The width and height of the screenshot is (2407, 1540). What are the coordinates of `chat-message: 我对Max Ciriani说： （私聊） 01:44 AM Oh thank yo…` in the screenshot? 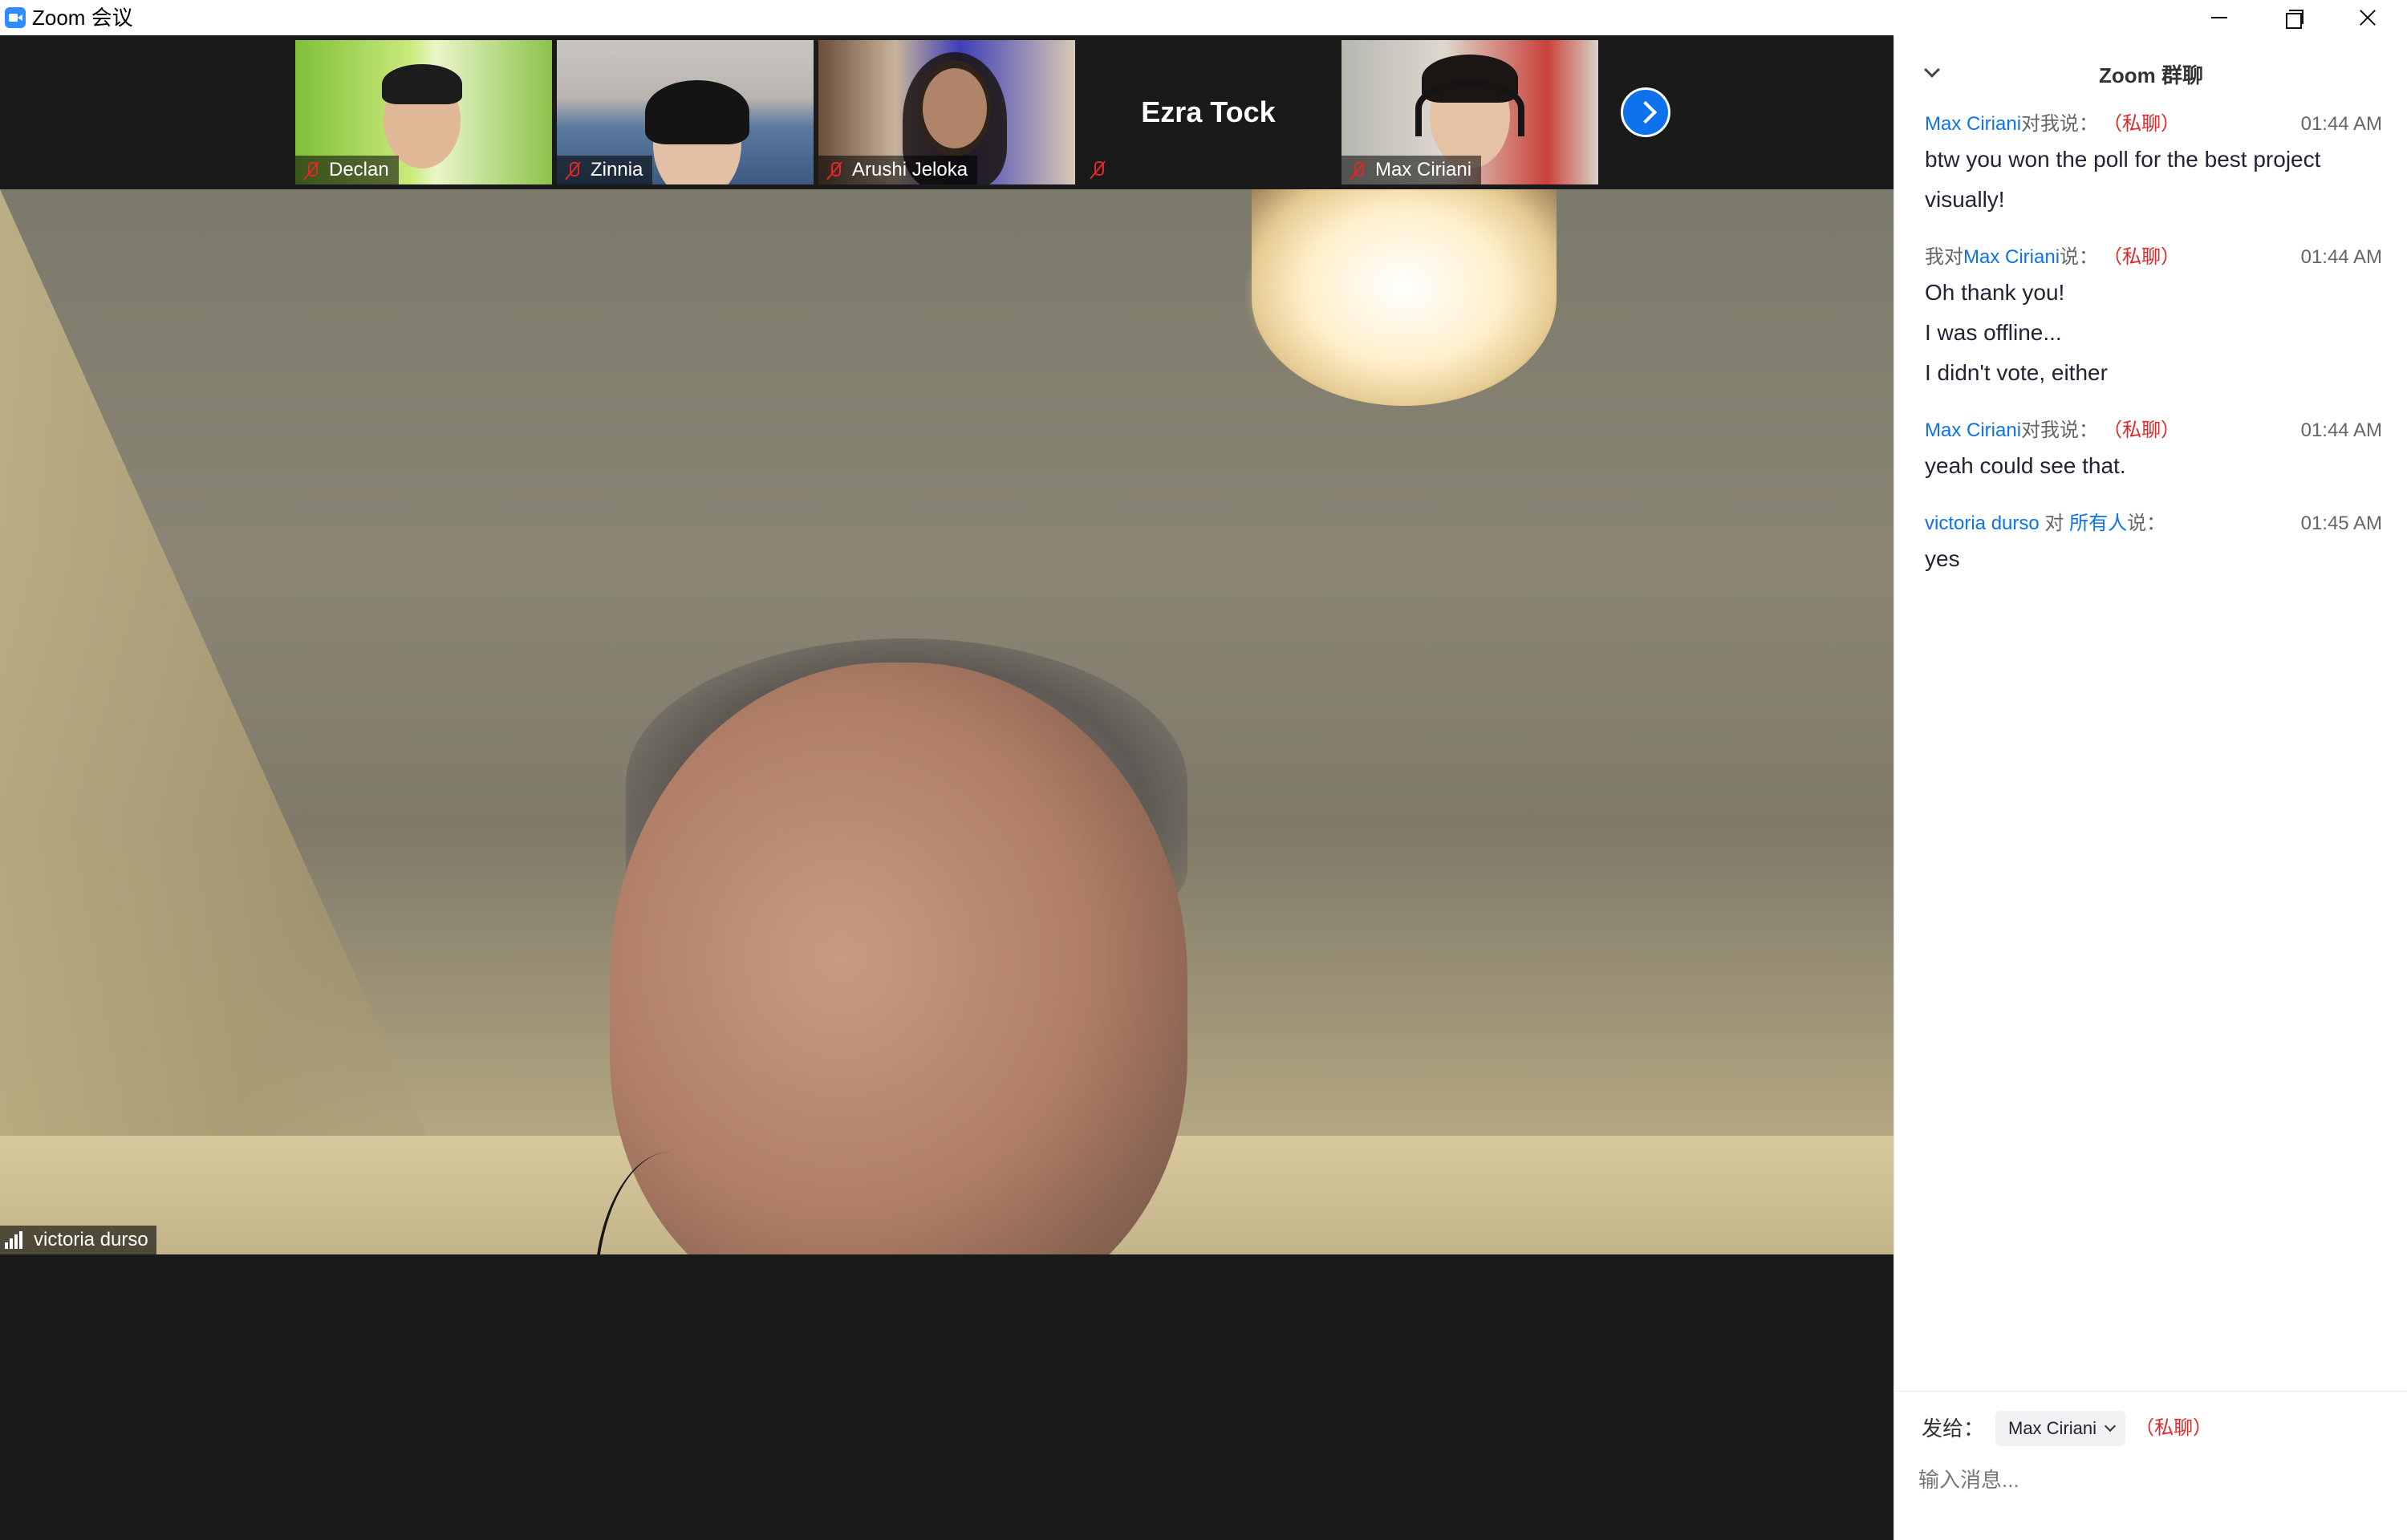 It's located at (2153, 317).